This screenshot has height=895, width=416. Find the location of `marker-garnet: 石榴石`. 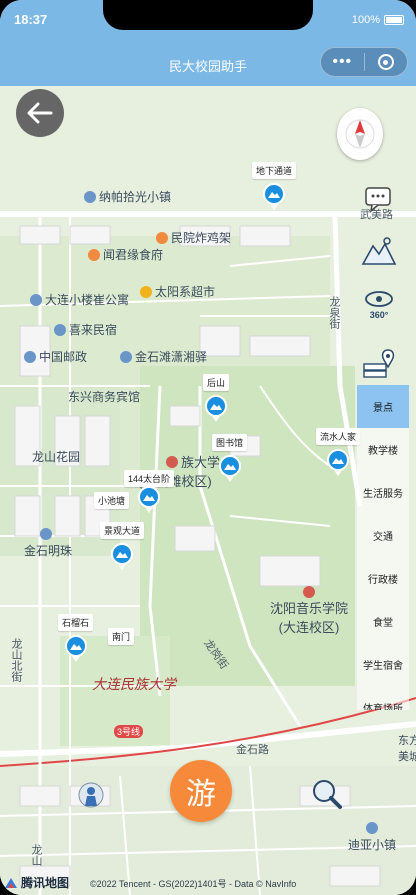

marker-garnet: 石榴石 is located at coordinates (76, 638).